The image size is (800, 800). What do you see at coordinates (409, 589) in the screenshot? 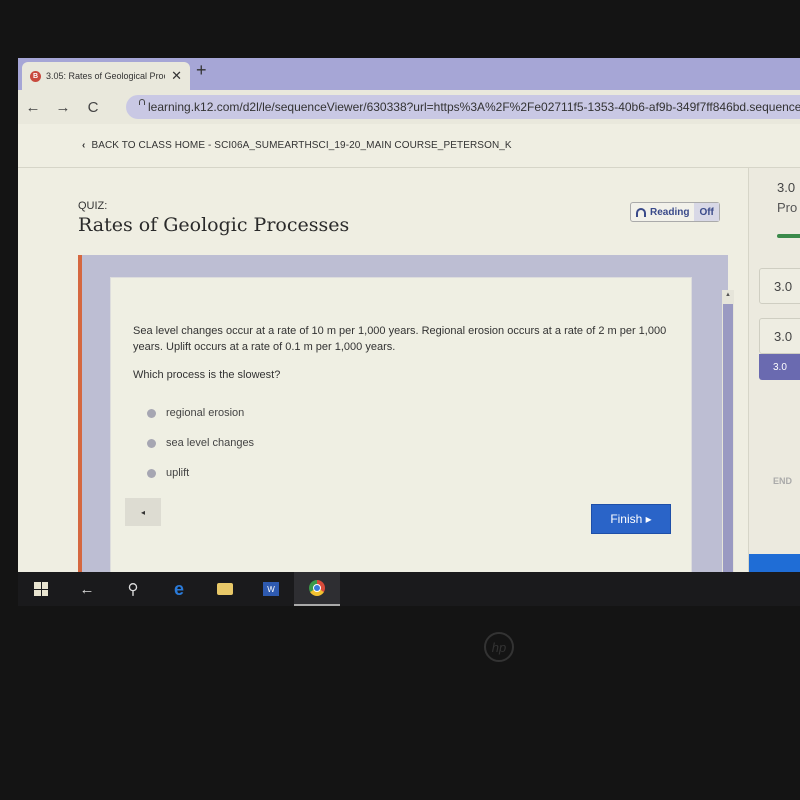
I see `taskbar: ← ⚲ e W` at bounding box center [409, 589].